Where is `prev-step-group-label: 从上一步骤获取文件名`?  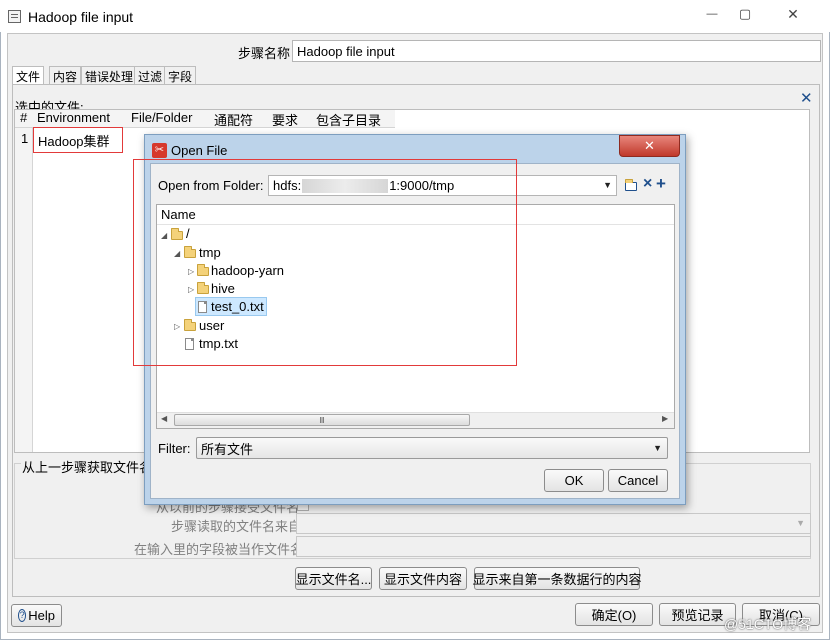
prev-step-group-label: 从上一步骤获取文件名 is located at coordinates (87, 466).